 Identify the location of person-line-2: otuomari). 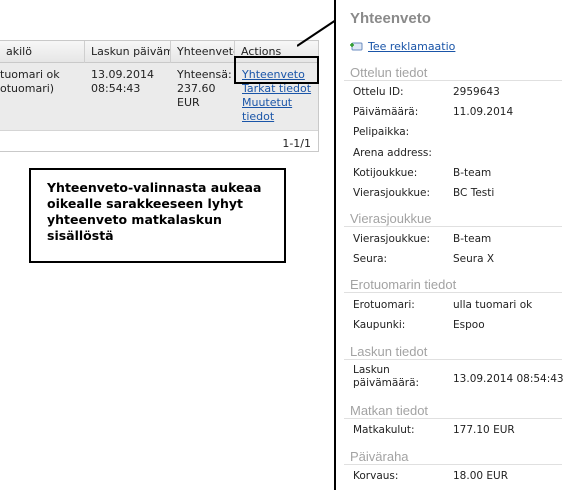
(27, 88).